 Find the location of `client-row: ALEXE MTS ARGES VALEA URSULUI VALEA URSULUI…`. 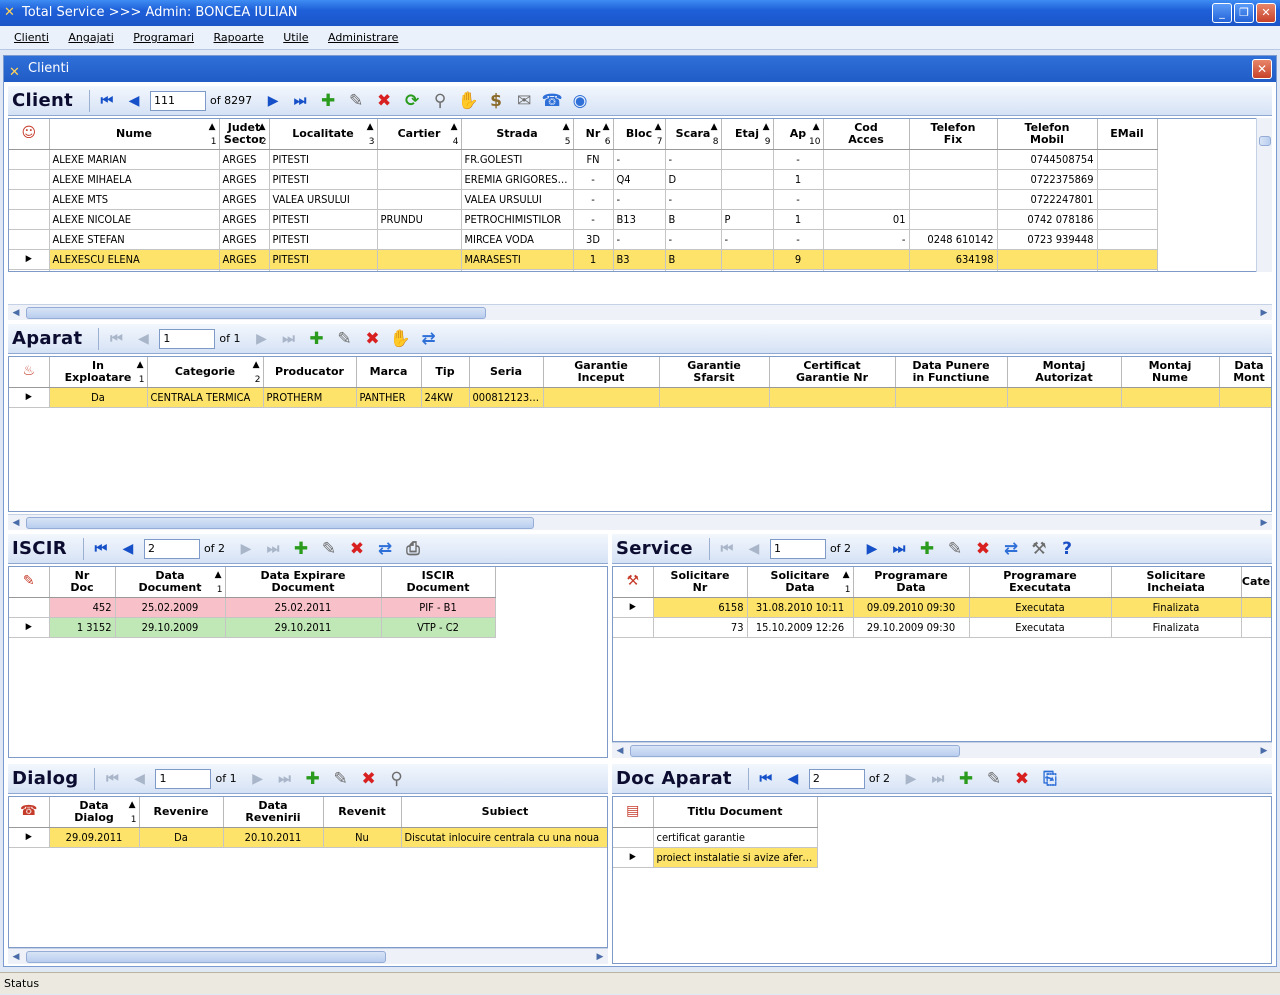

client-row: ALEXE MTS ARGES VALEA URSULUI VALEA URSULUI… is located at coordinates (583, 199).